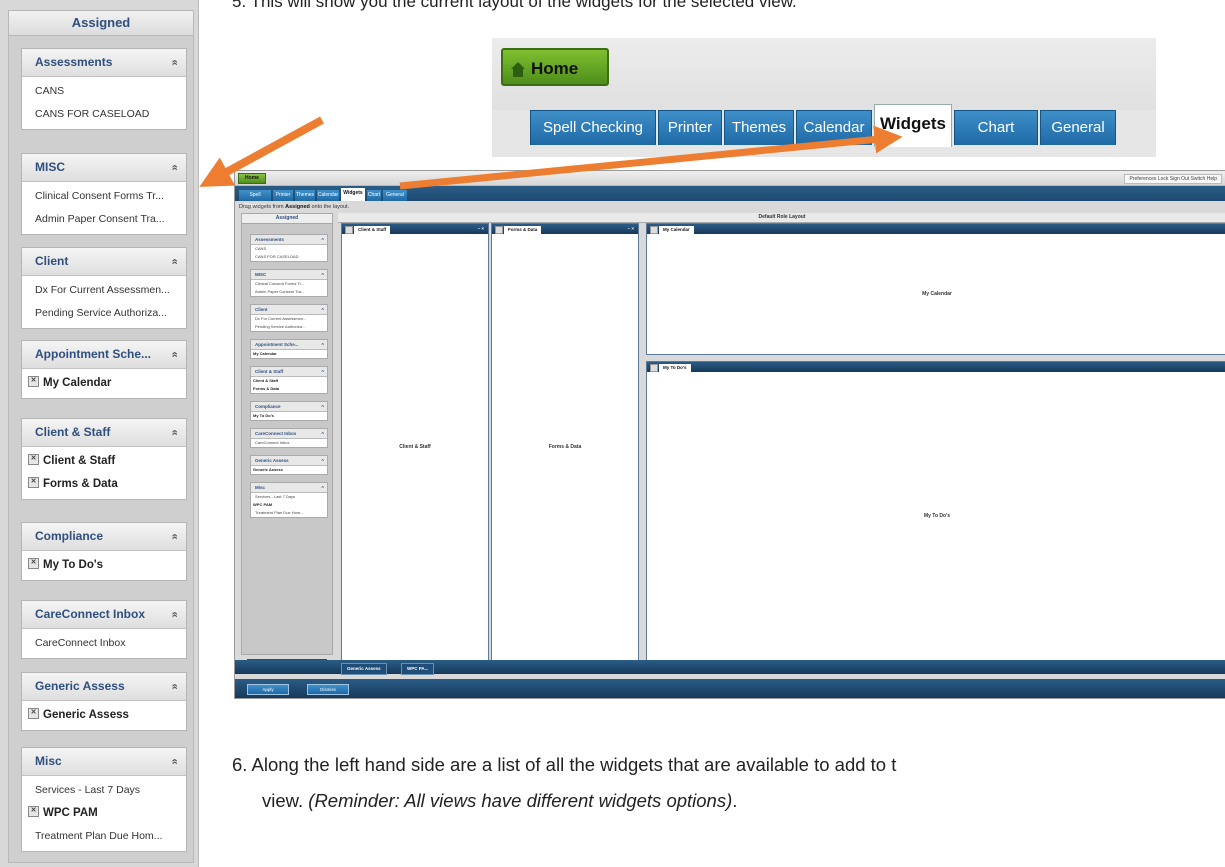 The width and height of the screenshot is (1225, 867). I want to click on arrow-to-widgets-tab, so click(651, 157).